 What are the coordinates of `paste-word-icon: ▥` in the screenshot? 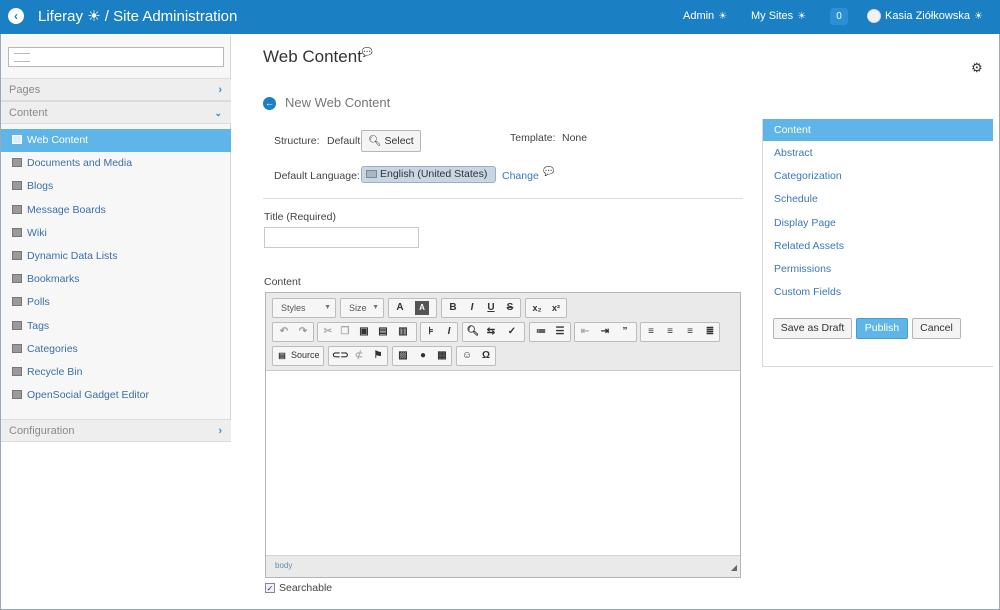 It's located at (403, 332).